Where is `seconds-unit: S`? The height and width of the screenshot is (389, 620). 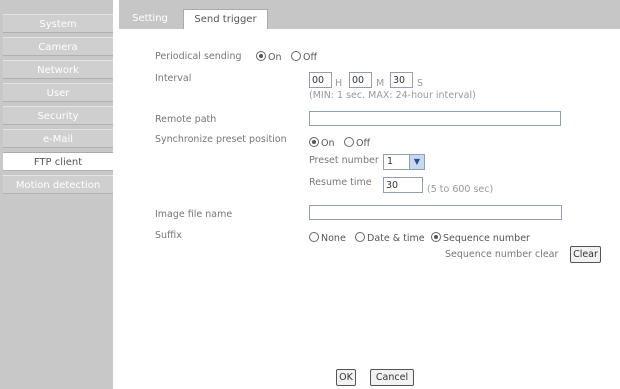 seconds-unit: S is located at coordinates (420, 83).